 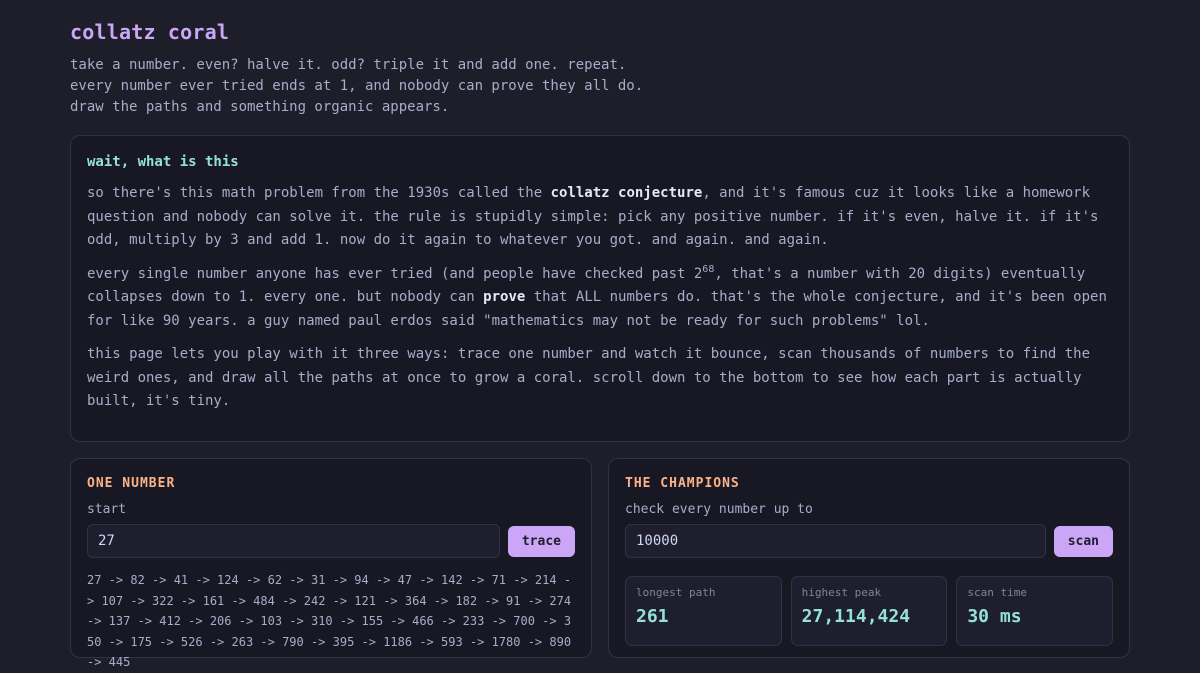 I want to click on p2-emphasis: prove, so click(x=504, y=297).